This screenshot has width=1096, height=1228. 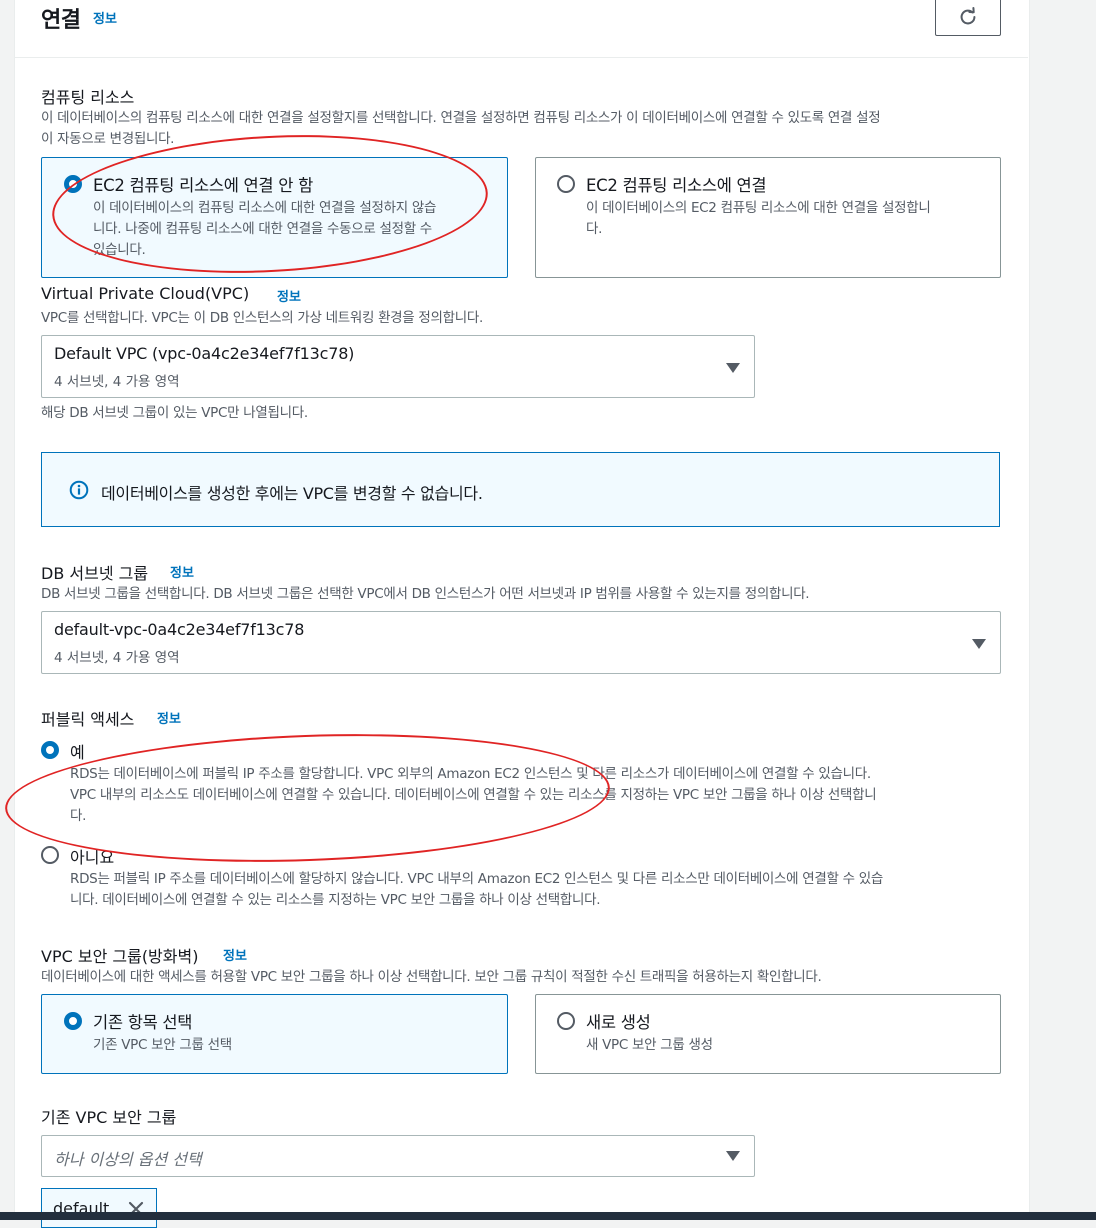 I want to click on header-divider, so click(x=521, y=57).